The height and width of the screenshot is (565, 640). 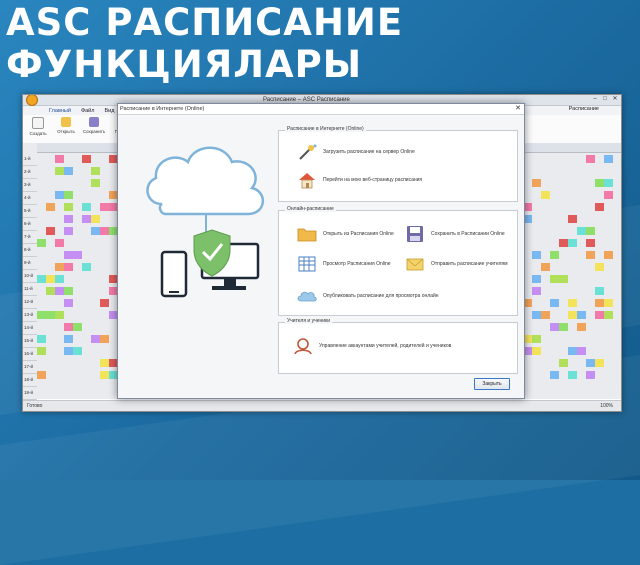 I want to click on upload-option: Загрузить расписание на сервер Online, so click(x=356, y=152).